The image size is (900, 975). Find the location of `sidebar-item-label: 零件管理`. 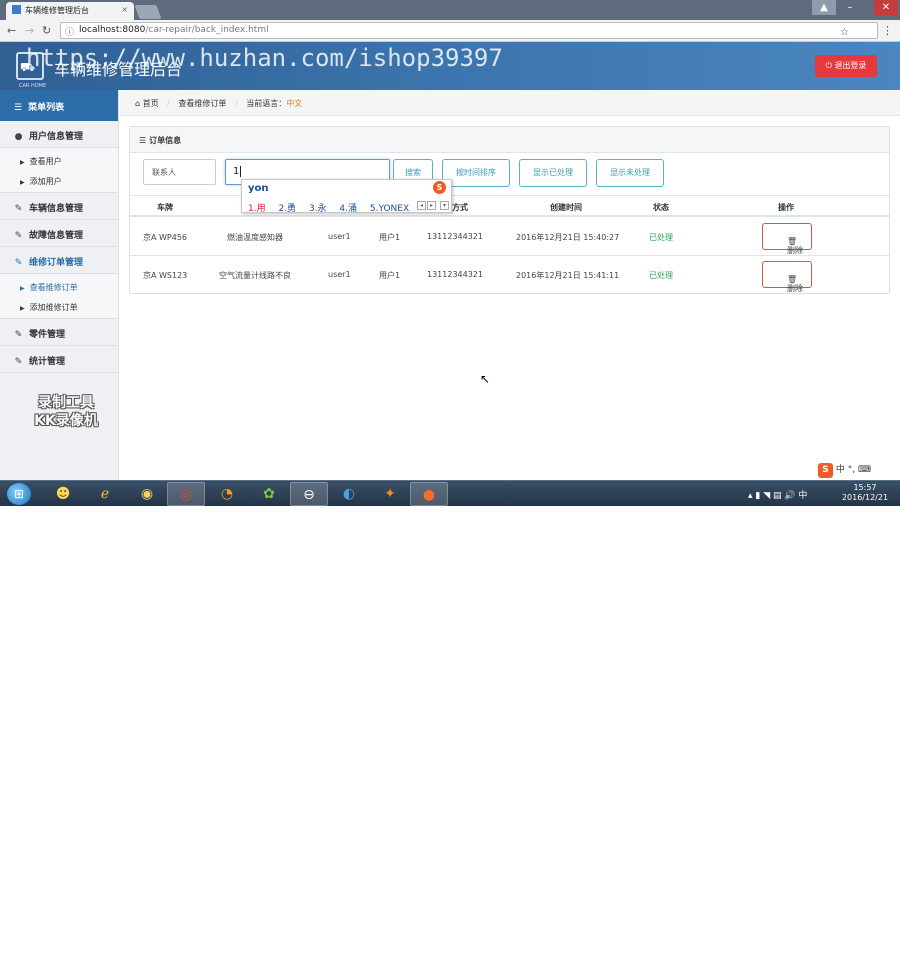

sidebar-item-label: 零件管理 is located at coordinates (47, 335).